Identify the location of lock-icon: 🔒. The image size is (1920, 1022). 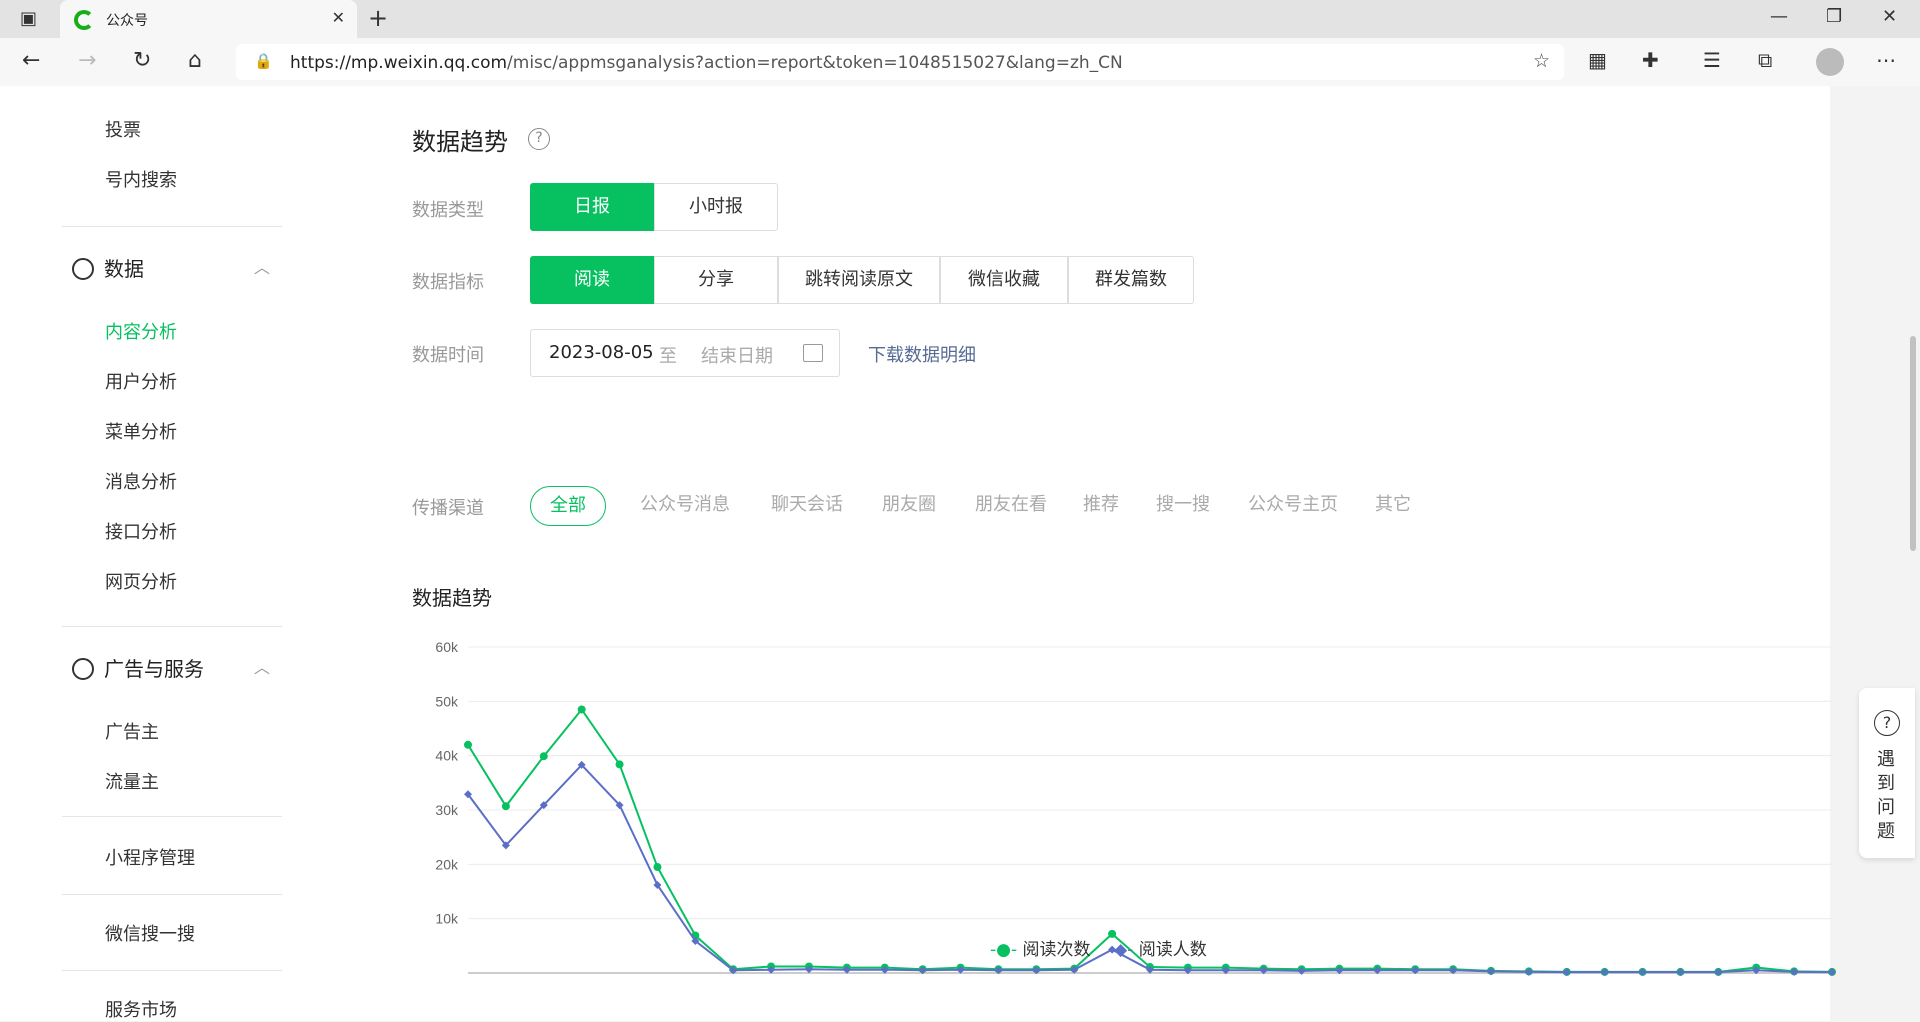
(263, 61).